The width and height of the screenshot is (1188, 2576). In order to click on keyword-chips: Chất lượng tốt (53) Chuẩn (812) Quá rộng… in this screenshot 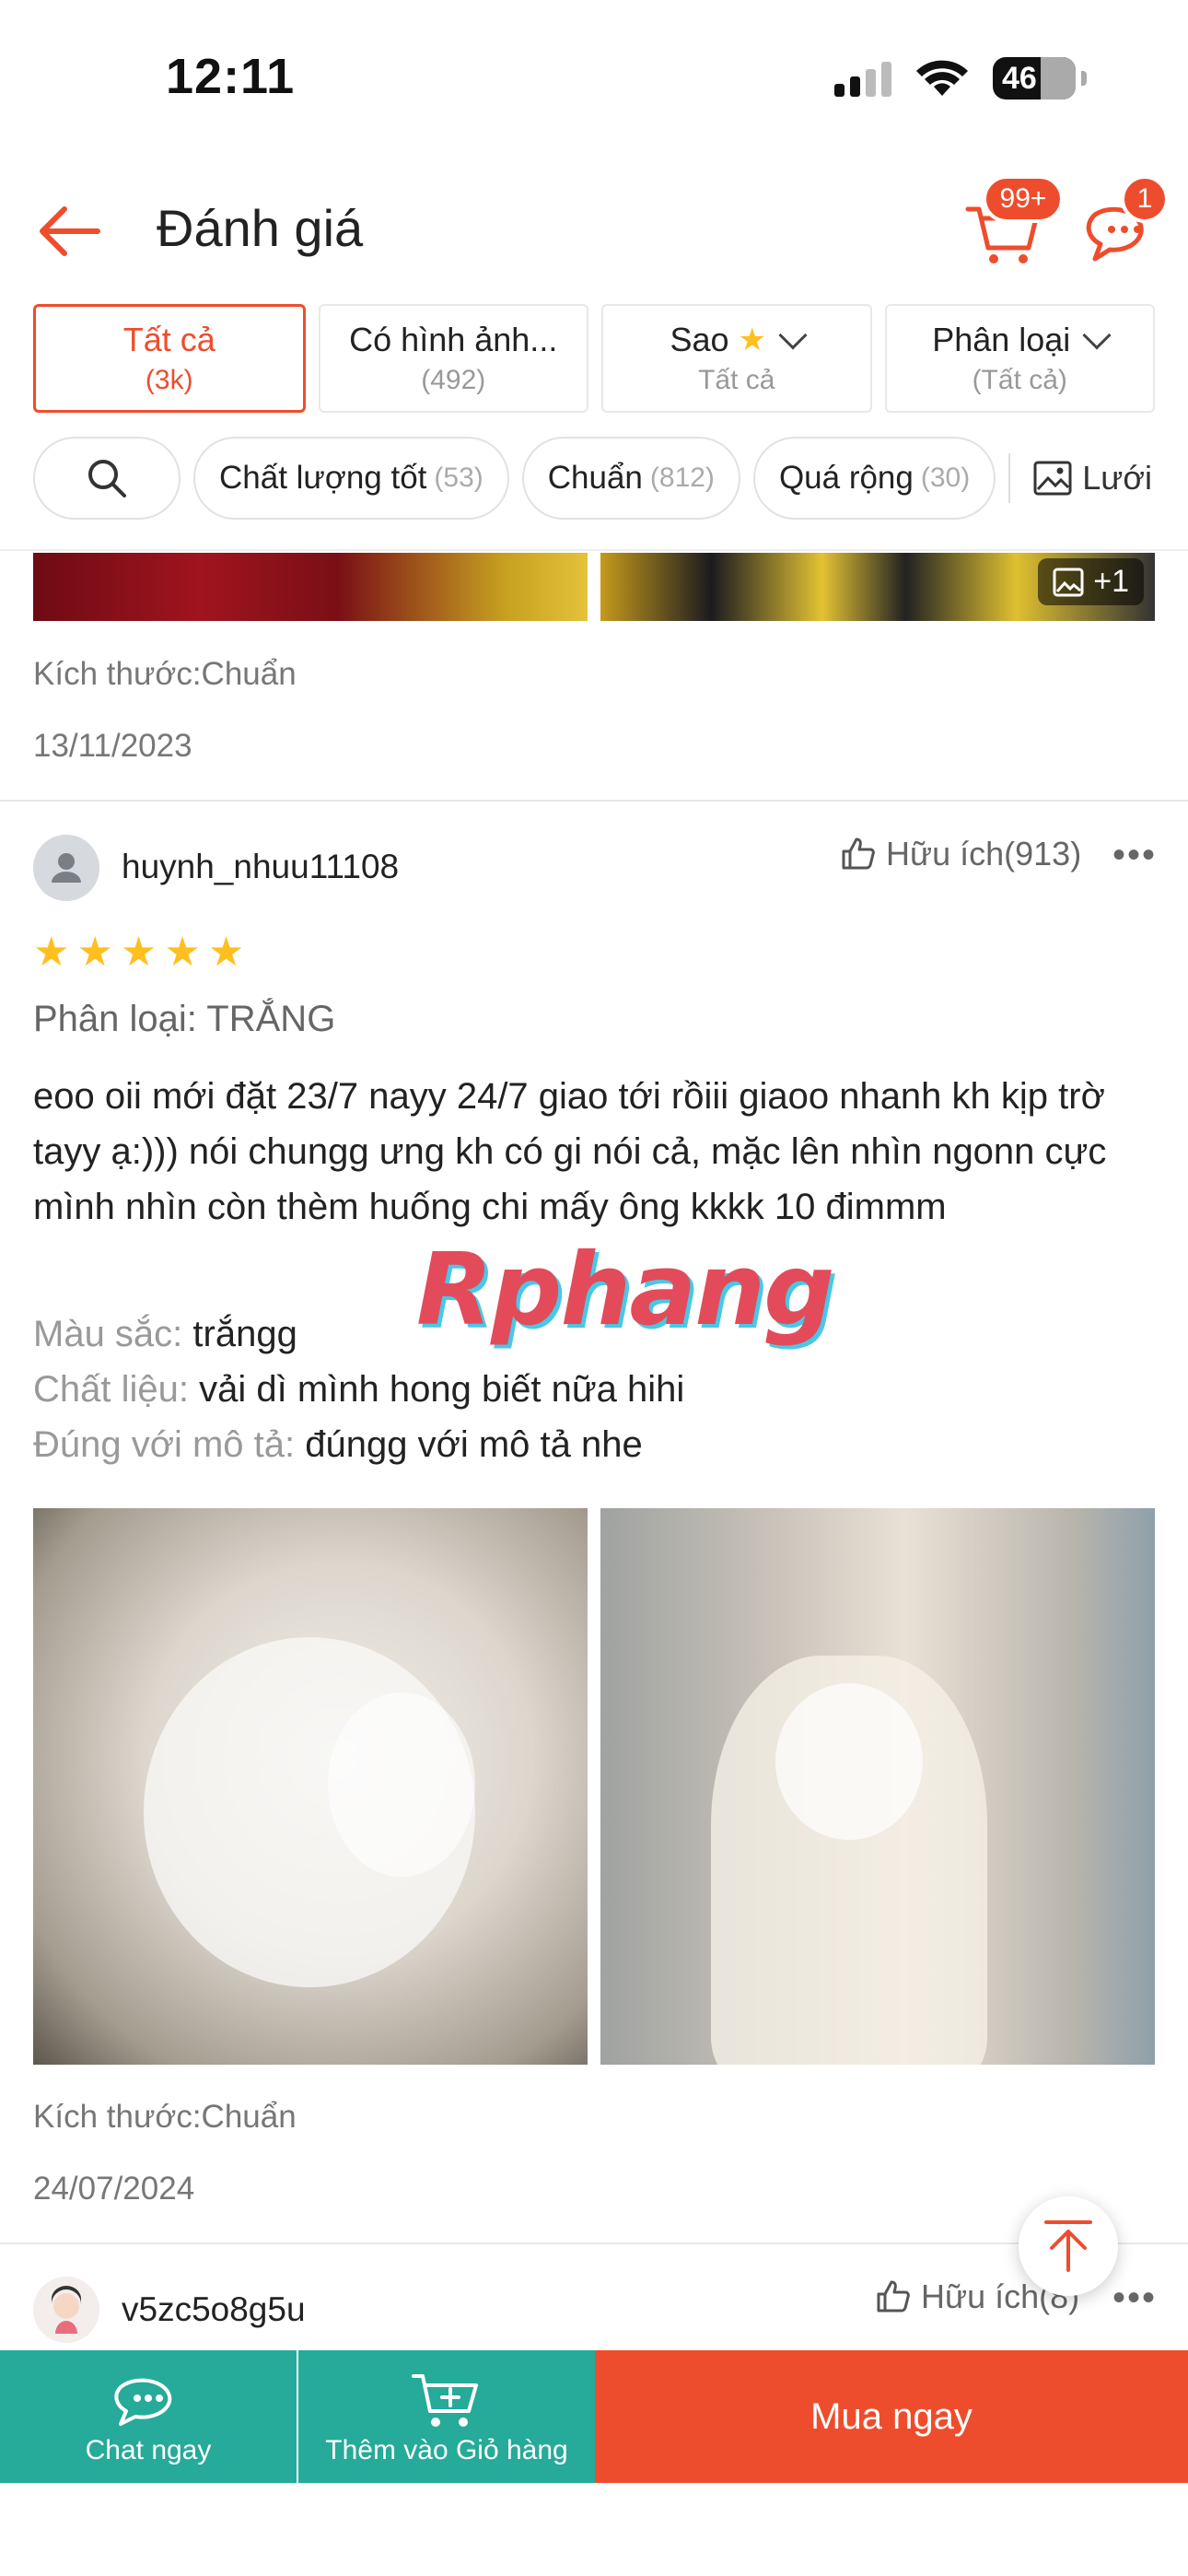, I will do `click(610, 478)`.